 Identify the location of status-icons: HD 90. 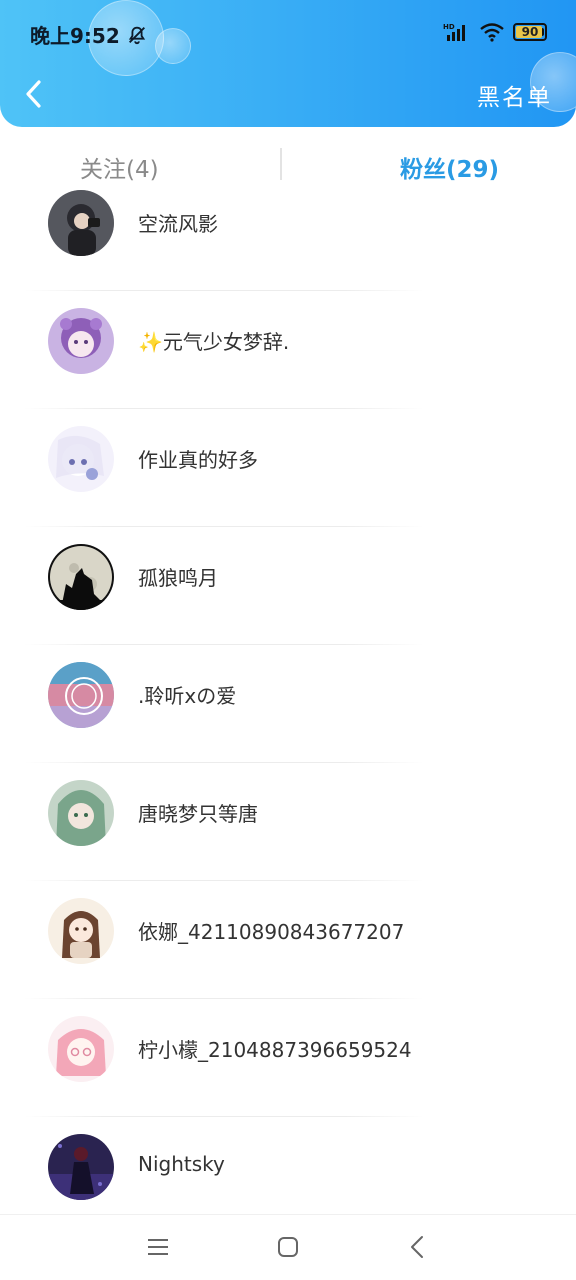
(495, 32).